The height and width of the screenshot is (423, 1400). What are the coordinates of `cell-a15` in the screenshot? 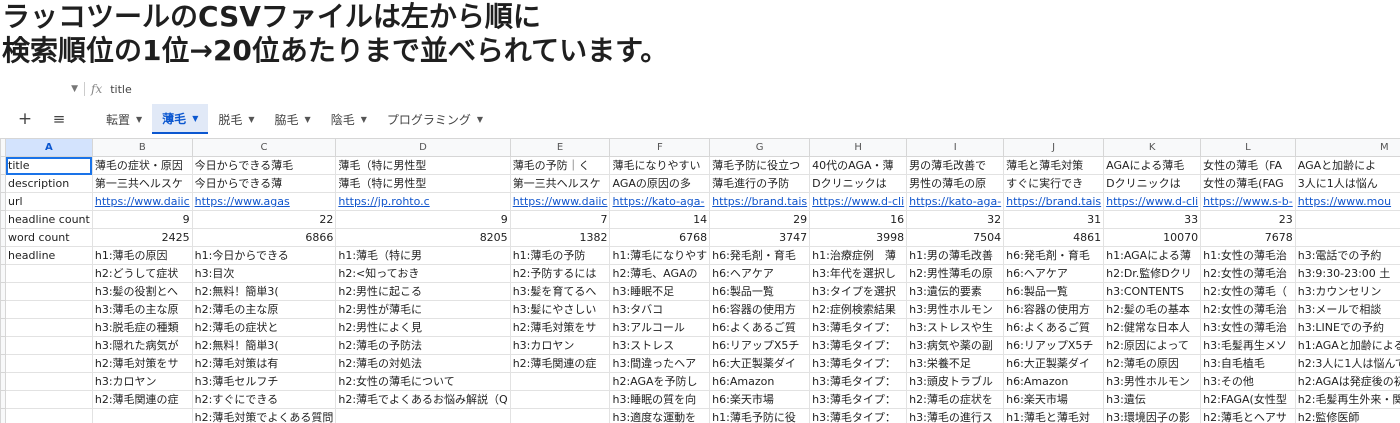 It's located at (49, 415).